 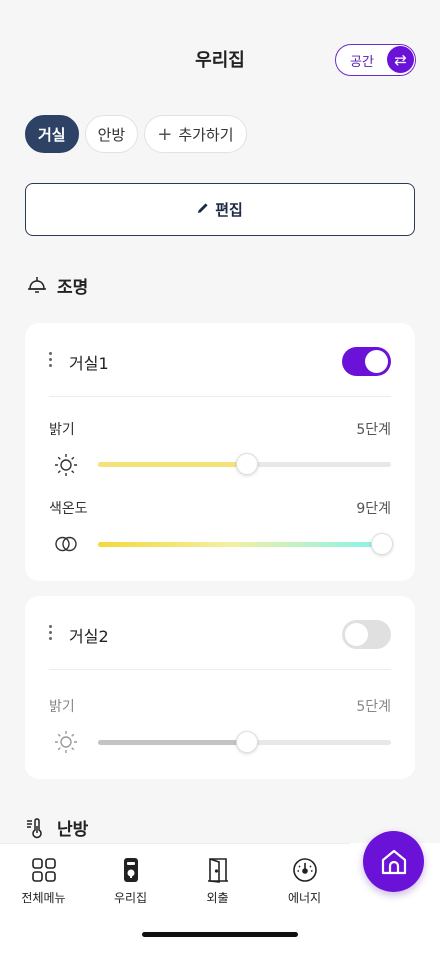 I want to click on home-icon, so click(x=393, y=861).